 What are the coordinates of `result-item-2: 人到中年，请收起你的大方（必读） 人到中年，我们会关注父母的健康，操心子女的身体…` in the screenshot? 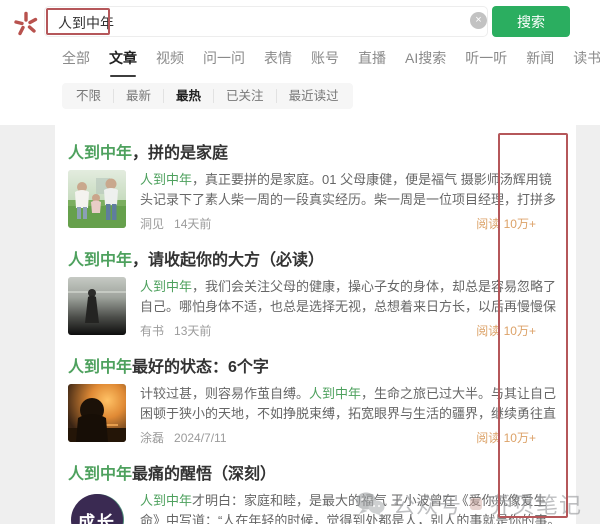 It's located at (316, 292).